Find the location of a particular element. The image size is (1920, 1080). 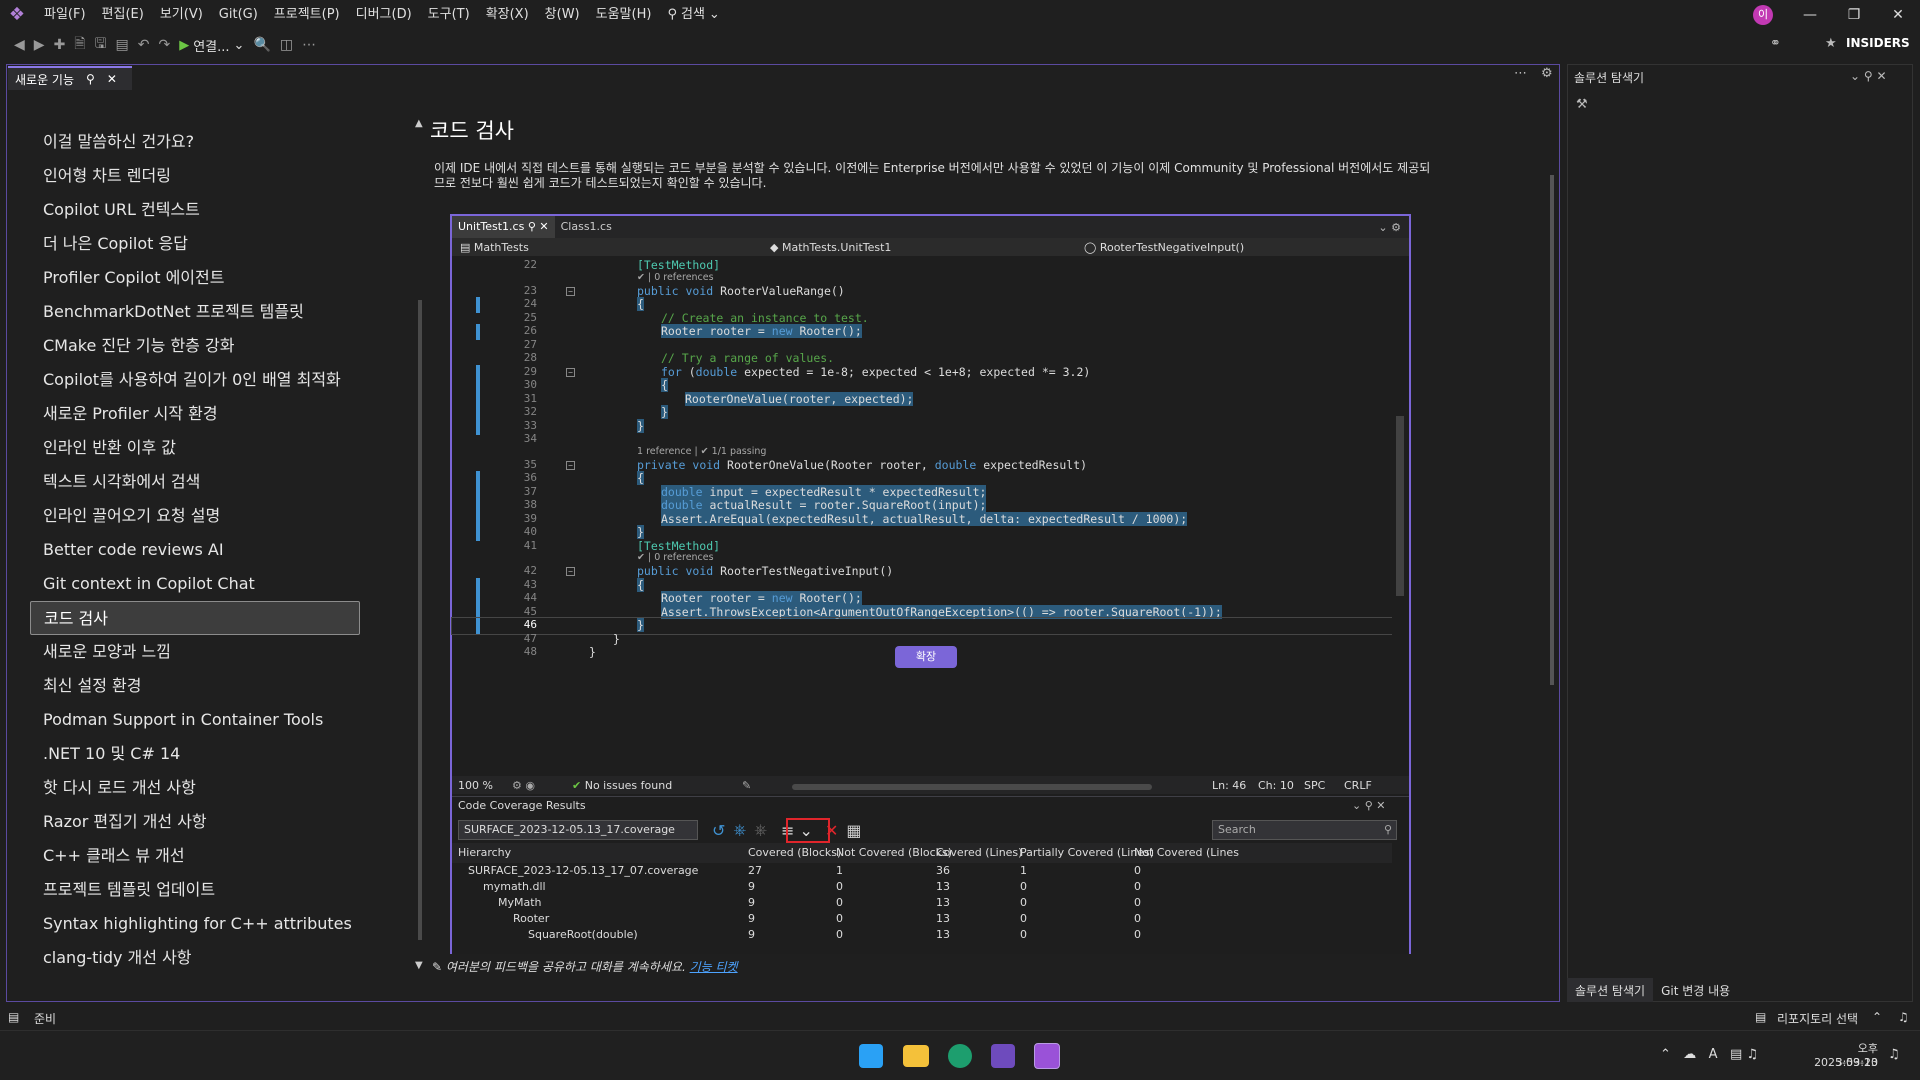

insiders-badge: INSIDERS is located at coordinates (1878, 43).